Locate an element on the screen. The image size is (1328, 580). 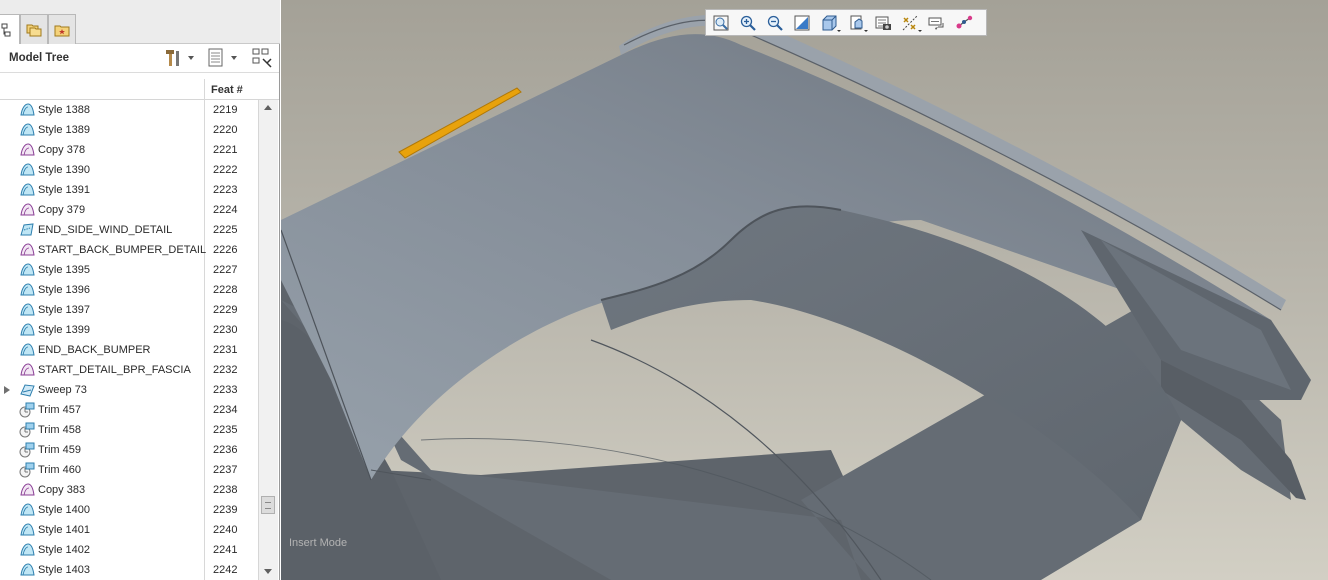
graphics-toolbar is located at coordinates (846, 22).